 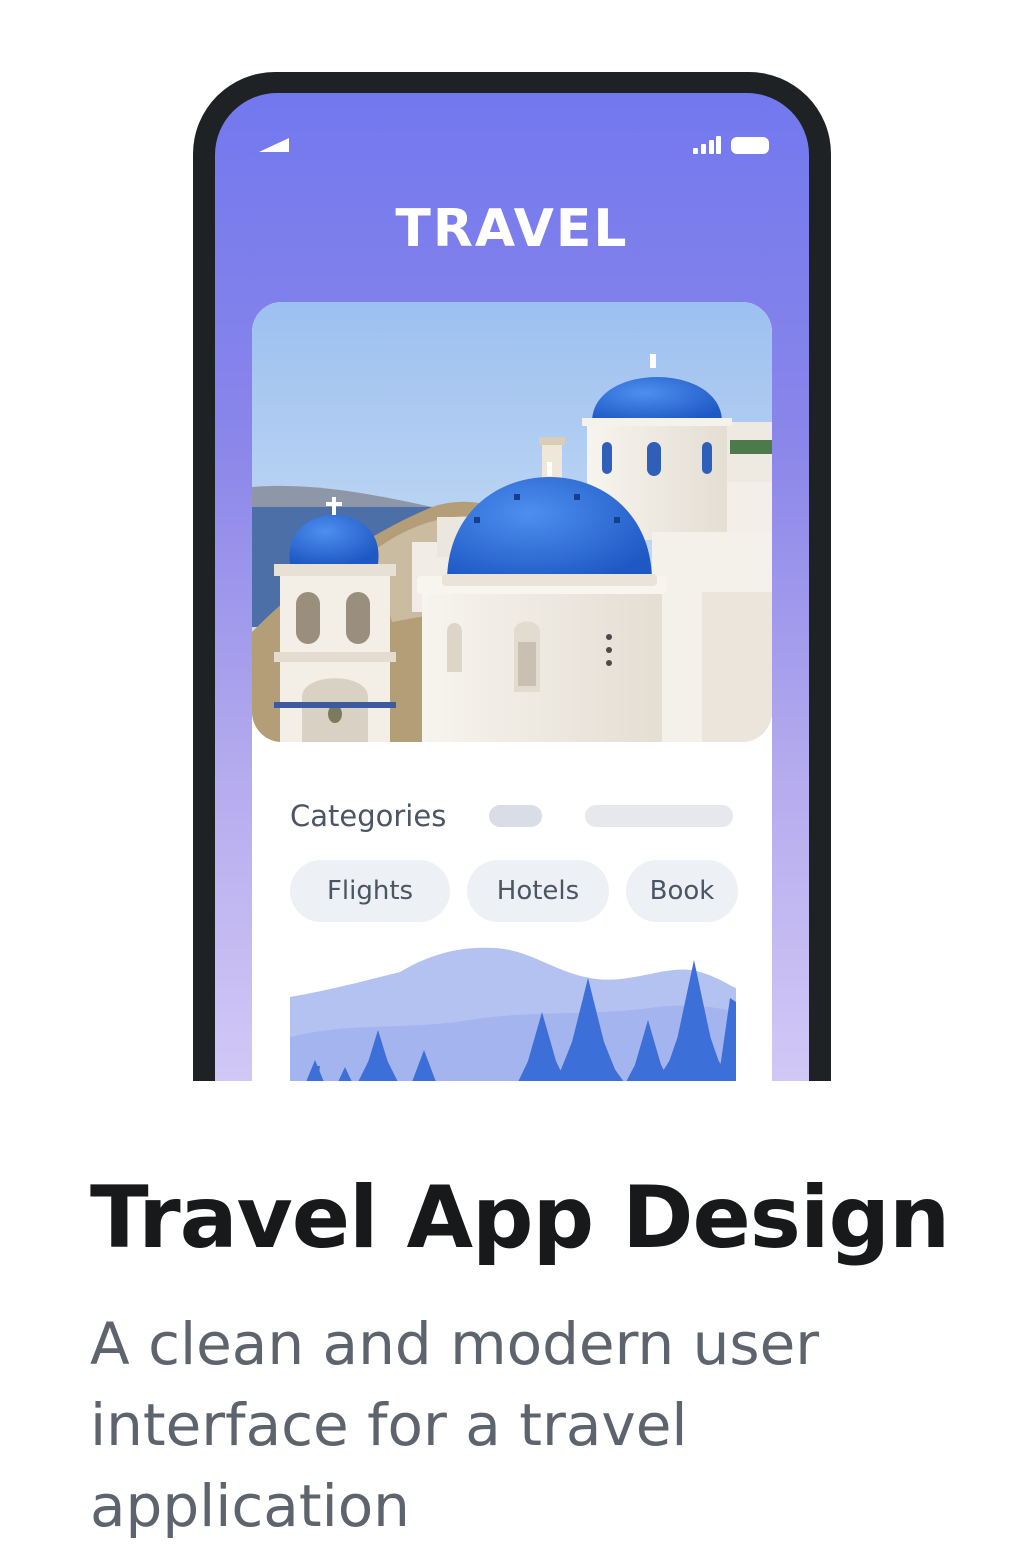 What do you see at coordinates (538, 891) in the screenshot?
I see `chip-hotels: Hotels` at bounding box center [538, 891].